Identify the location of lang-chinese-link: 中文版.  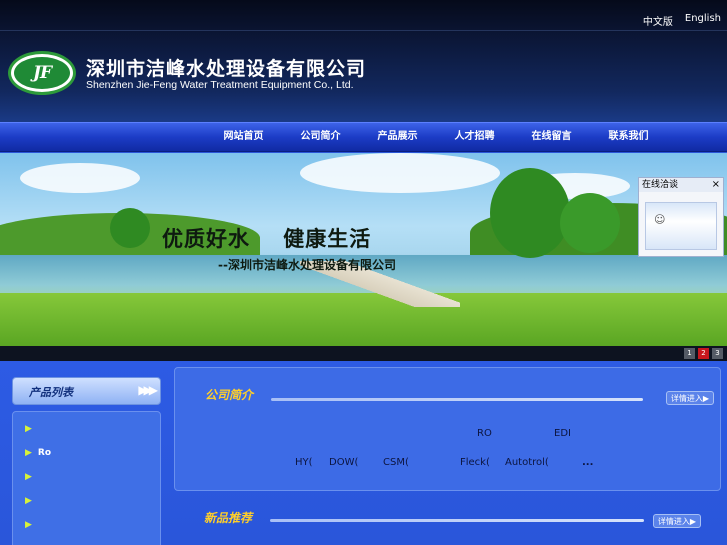
(658, 20).